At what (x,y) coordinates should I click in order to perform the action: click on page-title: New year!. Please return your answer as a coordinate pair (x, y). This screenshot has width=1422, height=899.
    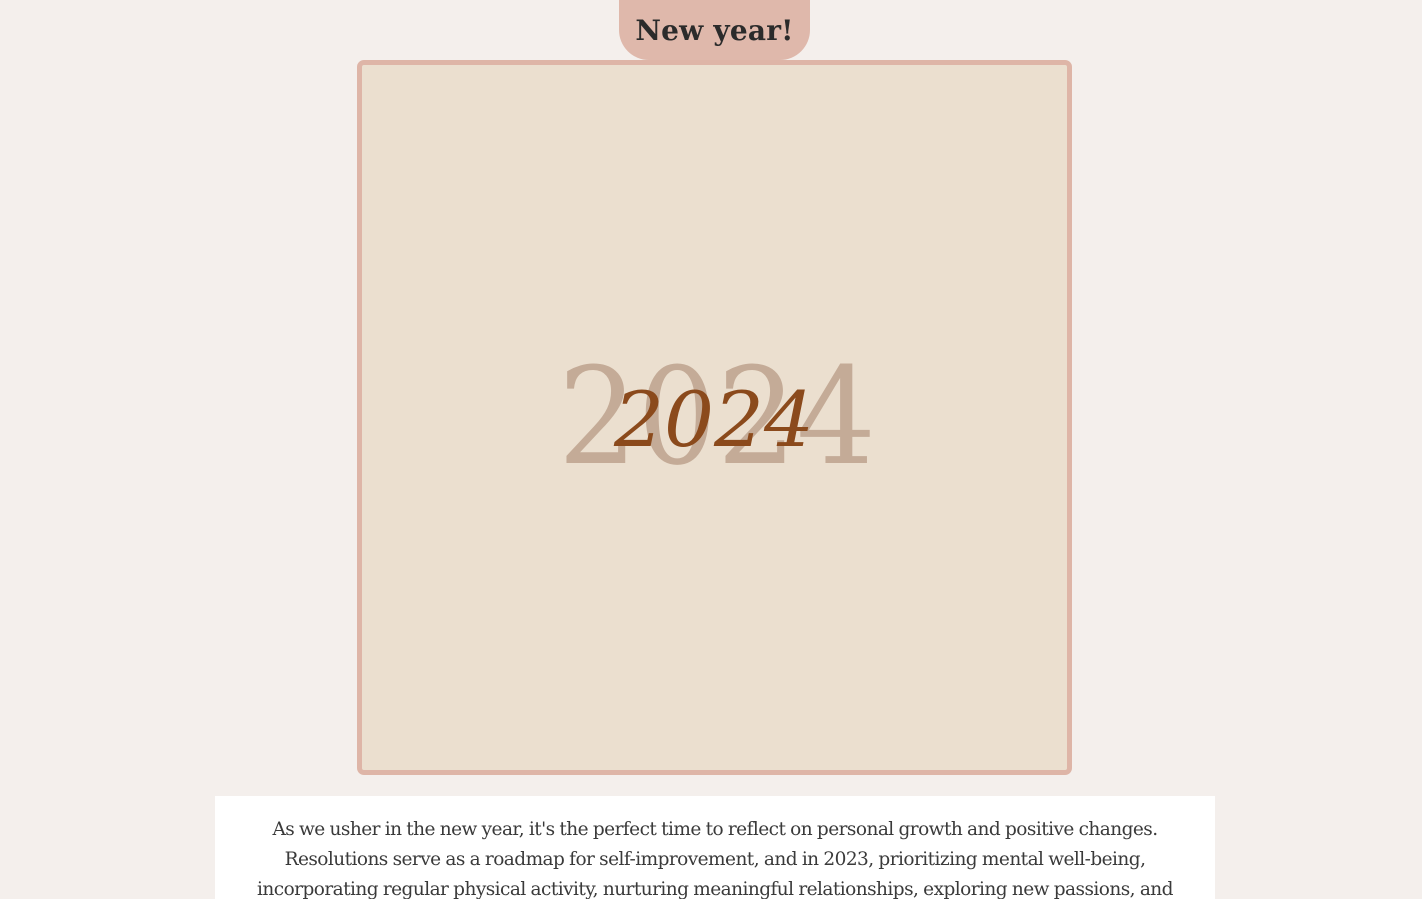
    Looking at the image, I should click on (714, 30).